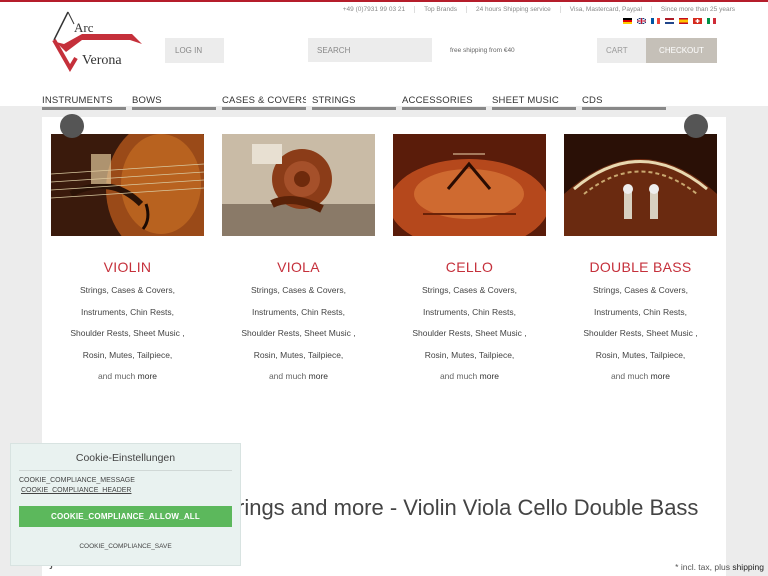 The image size is (768, 576). I want to click on category-title: VIOLIN, so click(127, 267).